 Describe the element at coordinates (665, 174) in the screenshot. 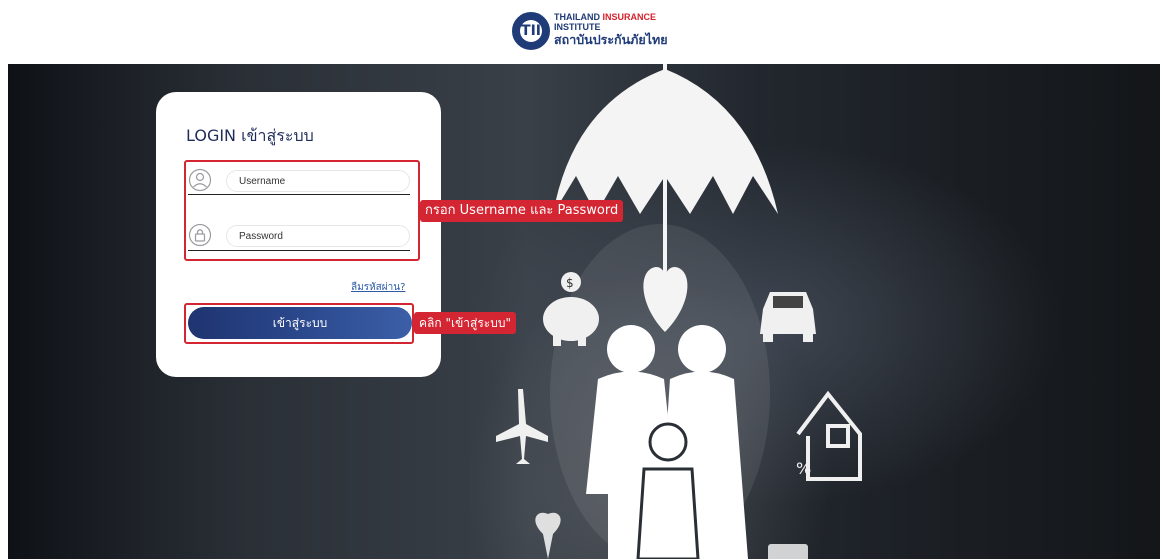

I see `umbrella-icon` at that location.